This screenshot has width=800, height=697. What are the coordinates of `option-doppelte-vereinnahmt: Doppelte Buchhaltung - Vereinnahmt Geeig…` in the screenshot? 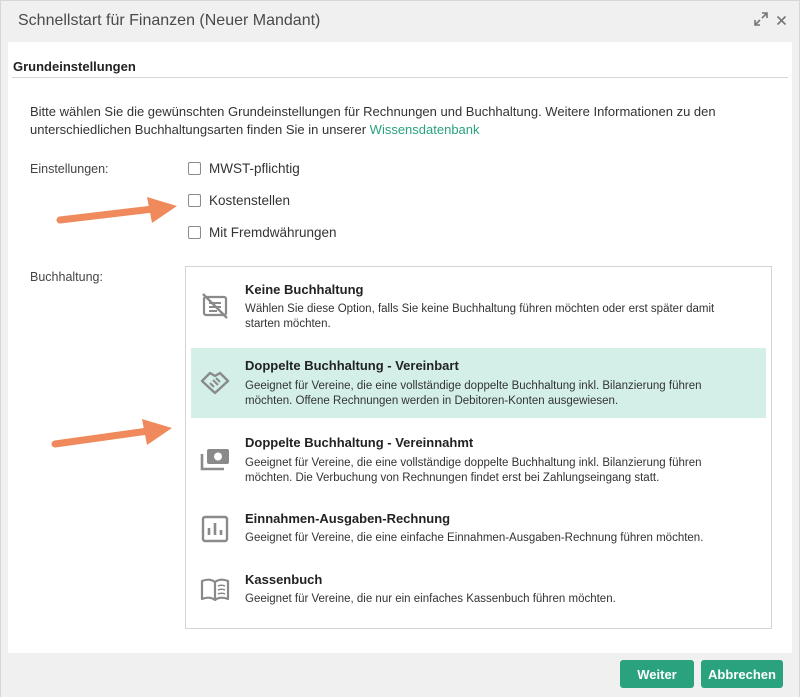 It's located at (478, 460).